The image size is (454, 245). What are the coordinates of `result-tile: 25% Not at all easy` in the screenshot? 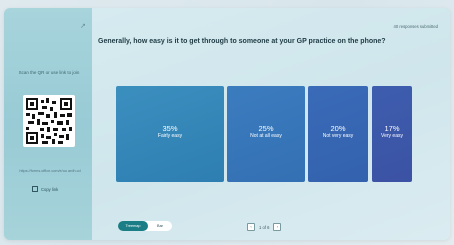 It's located at (266, 134).